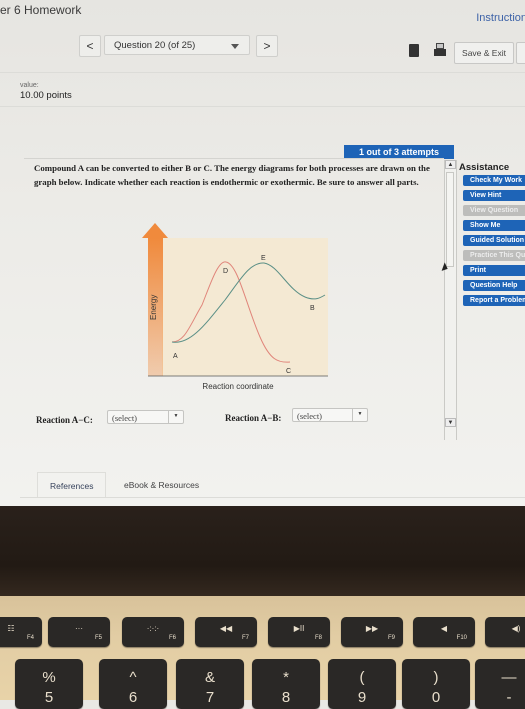 The image size is (525, 709). I want to click on key-f9: ▶▶ F9, so click(372, 632).